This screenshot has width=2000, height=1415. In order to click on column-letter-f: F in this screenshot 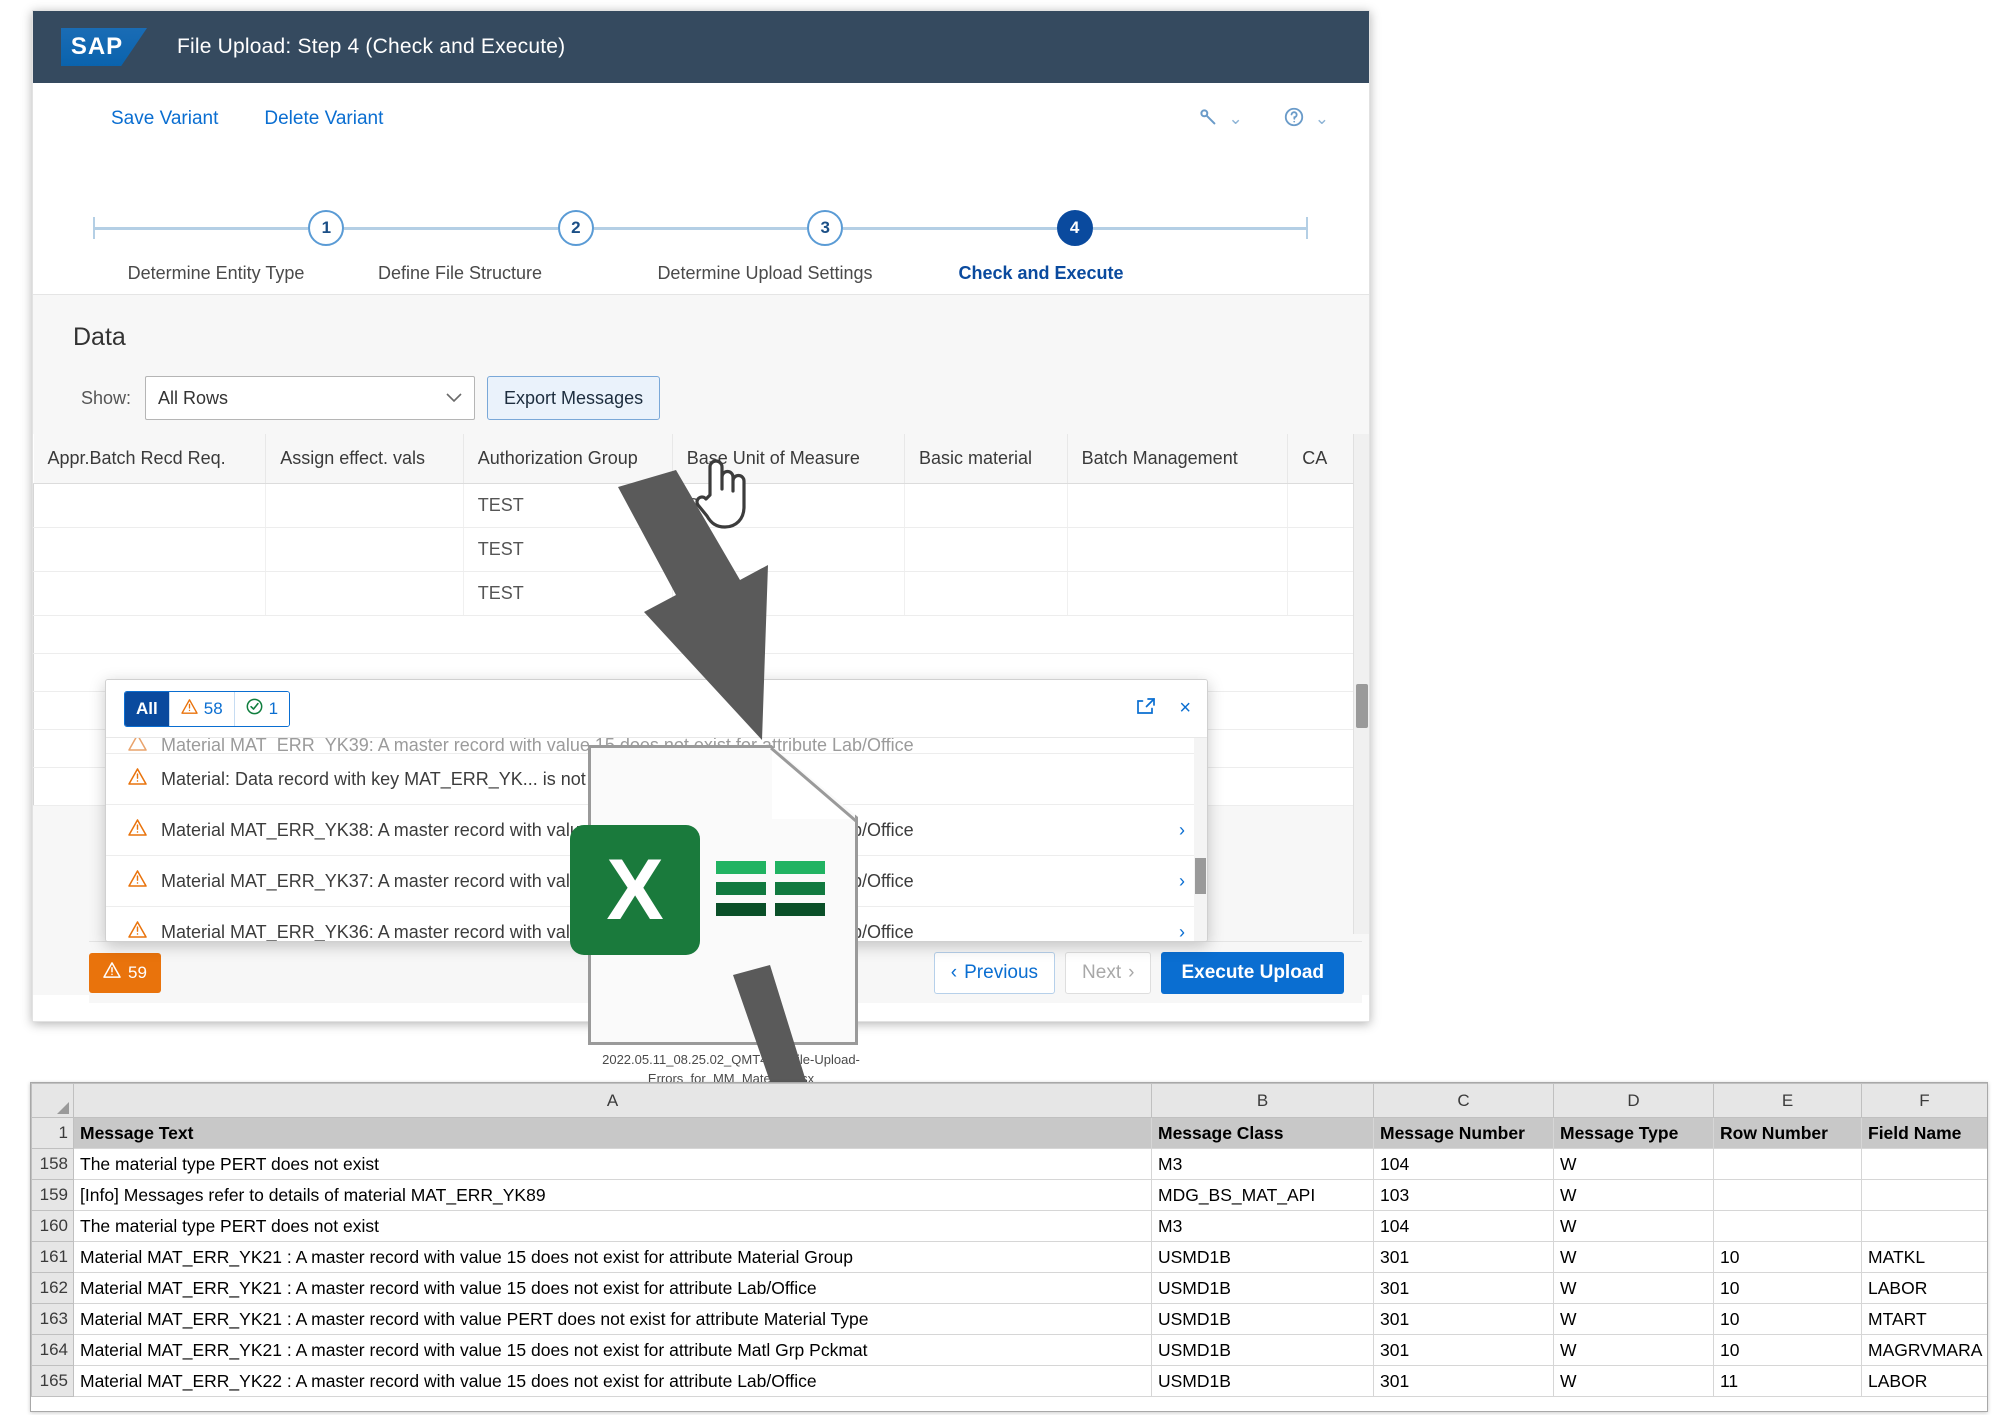, I will do `click(1924, 1100)`.